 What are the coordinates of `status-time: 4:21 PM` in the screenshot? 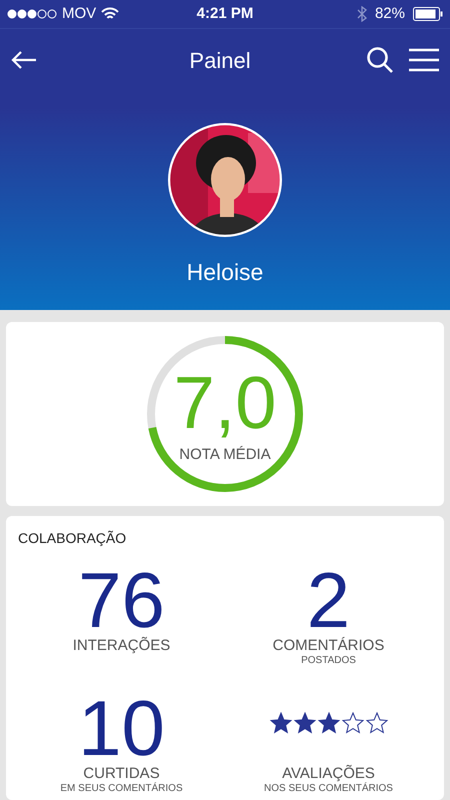 It's located at (225, 14).